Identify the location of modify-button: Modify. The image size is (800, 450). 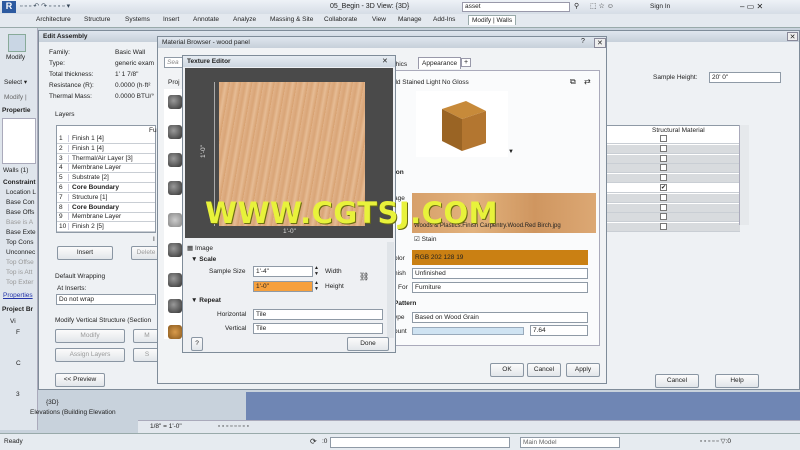
(90, 336).